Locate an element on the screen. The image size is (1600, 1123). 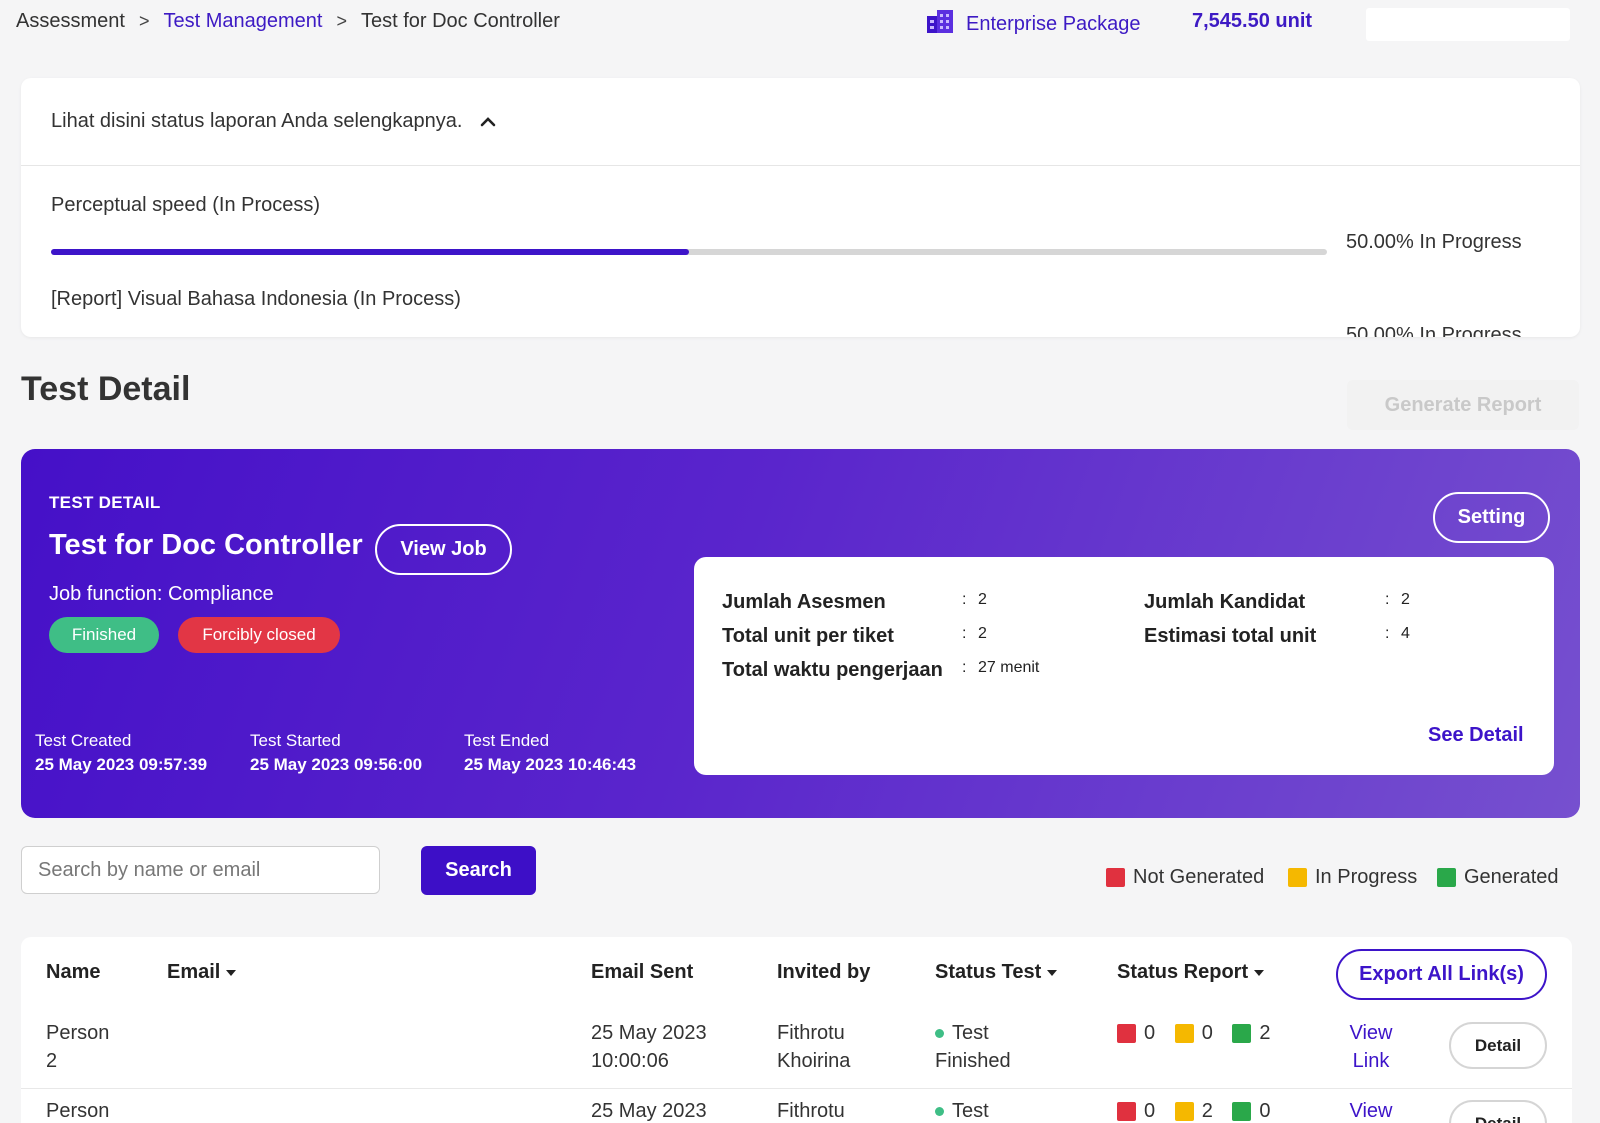
column-header-email-sent: Email Sent is located at coordinates (642, 972).